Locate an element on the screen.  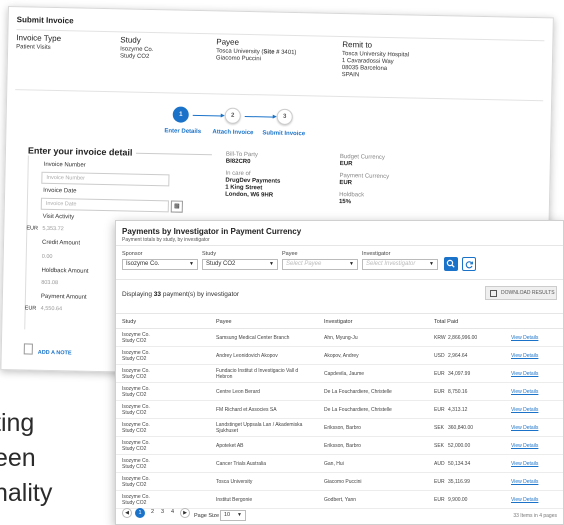
in-care-of-line: London, W6 9HR is located at coordinates (249, 195).